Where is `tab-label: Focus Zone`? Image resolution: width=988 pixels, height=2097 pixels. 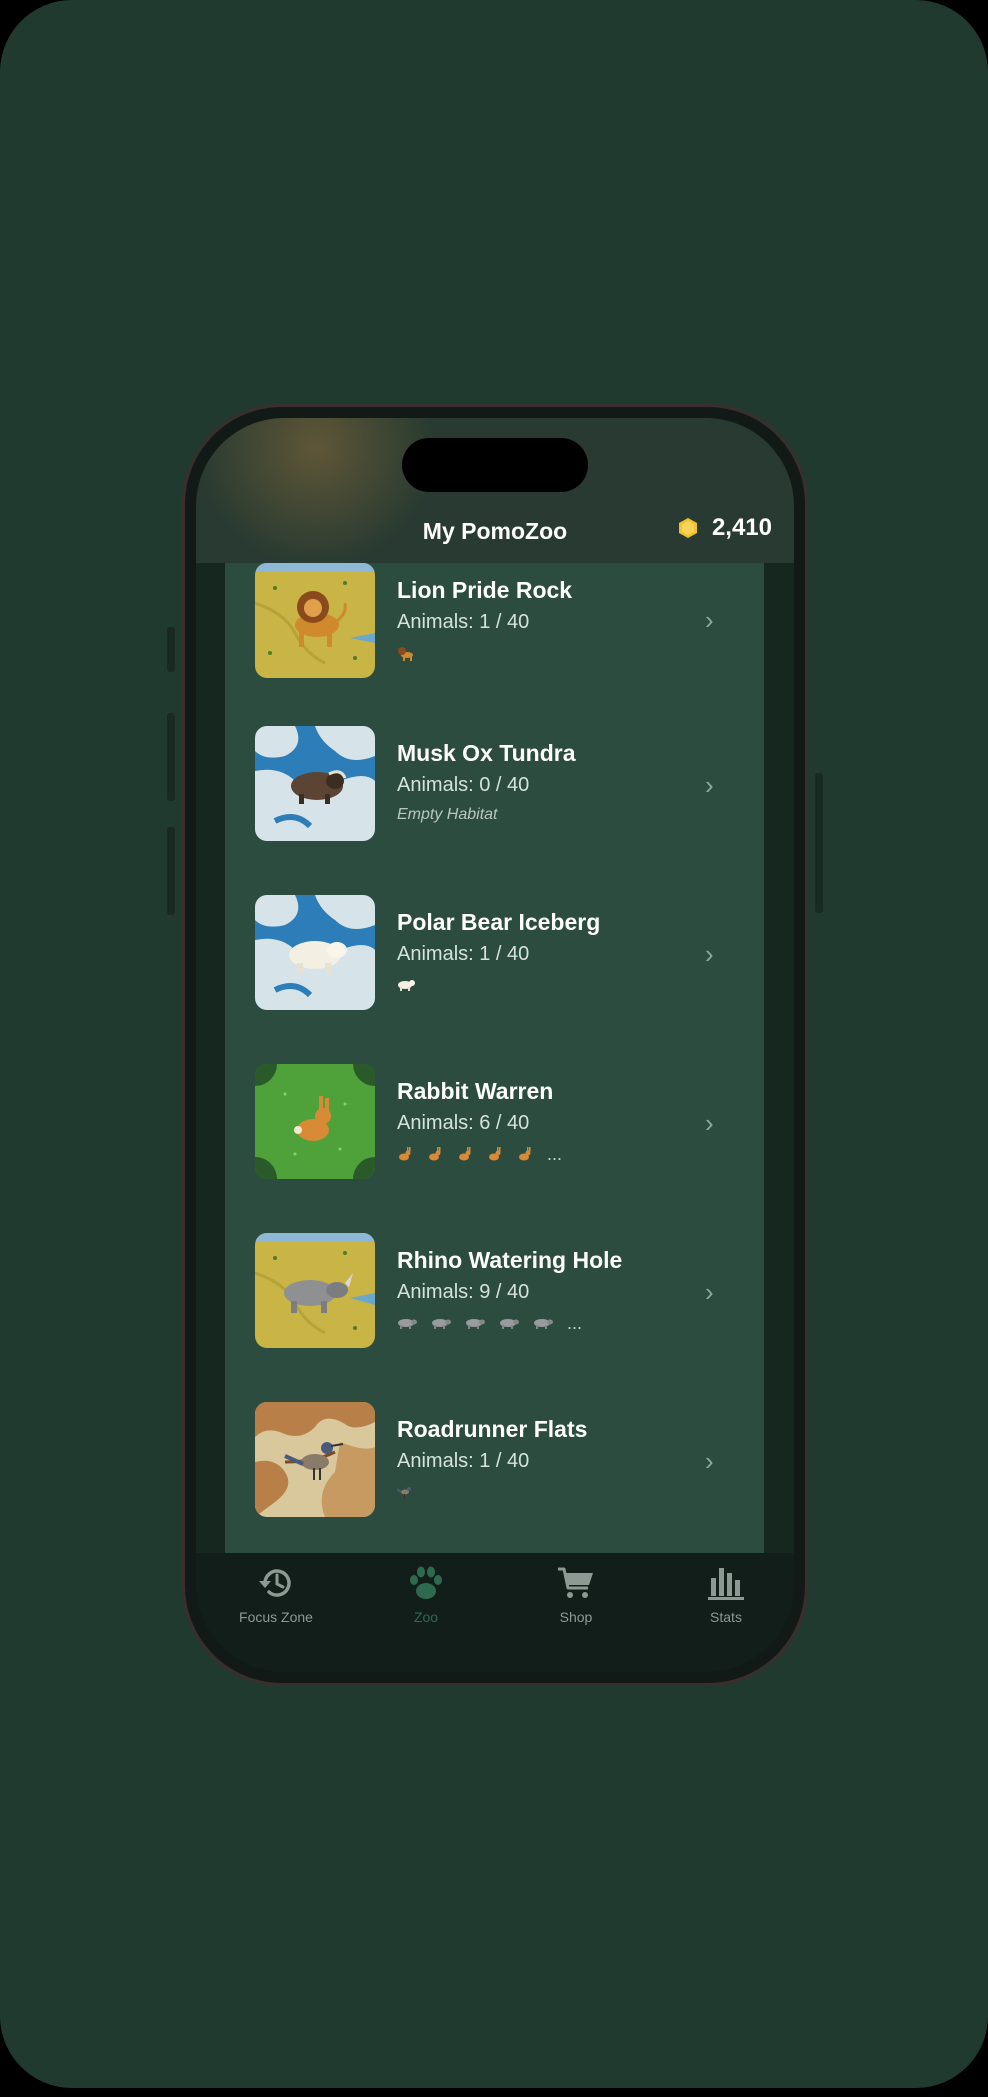
tab-label: Focus Zone is located at coordinates (276, 1617).